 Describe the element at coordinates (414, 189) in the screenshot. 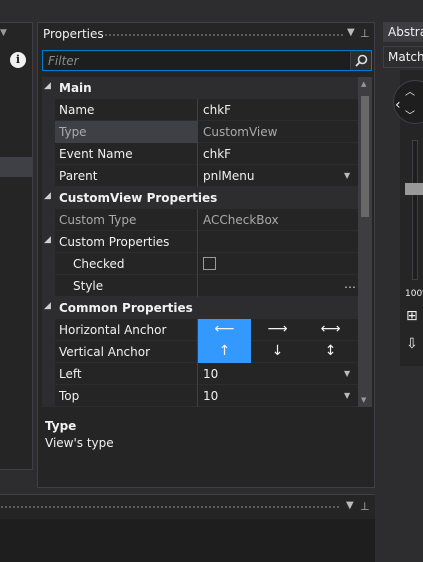

I see `zoom-slider-thumb` at that location.